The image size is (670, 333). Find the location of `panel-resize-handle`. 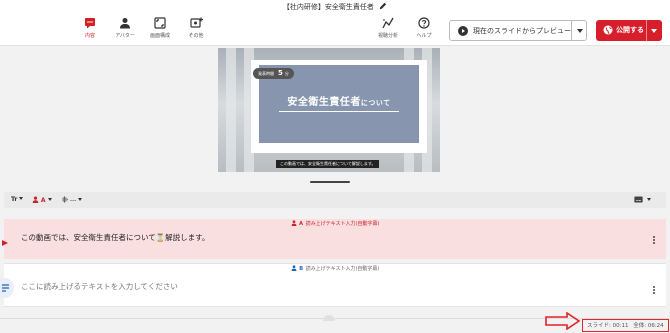

panel-resize-handle is located at coordinates (329, 318).